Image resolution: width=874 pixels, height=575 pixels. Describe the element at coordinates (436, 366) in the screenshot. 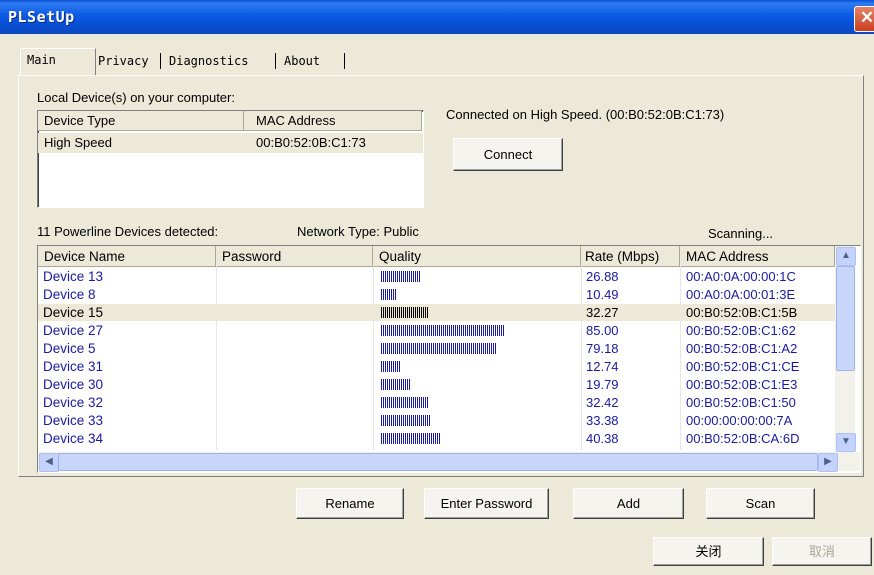

I see `table-row: Device 31 12.74 00:B0:52:0B:C1:CE` at that location.